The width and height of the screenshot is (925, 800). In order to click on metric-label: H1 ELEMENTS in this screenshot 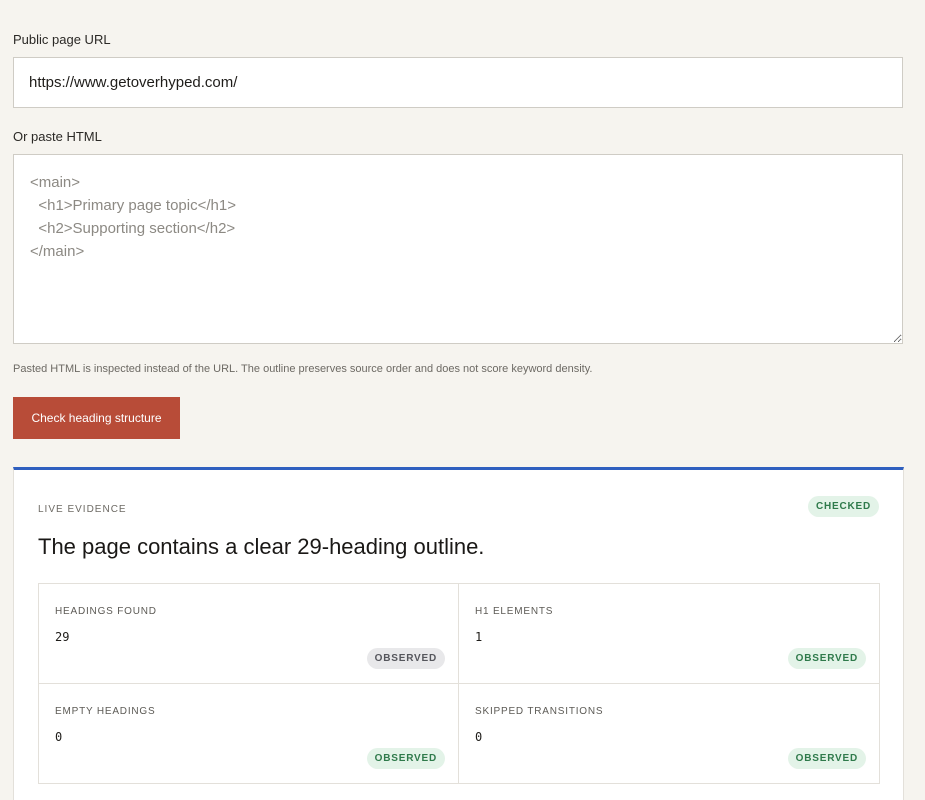, I will do `click(514, 611)`.